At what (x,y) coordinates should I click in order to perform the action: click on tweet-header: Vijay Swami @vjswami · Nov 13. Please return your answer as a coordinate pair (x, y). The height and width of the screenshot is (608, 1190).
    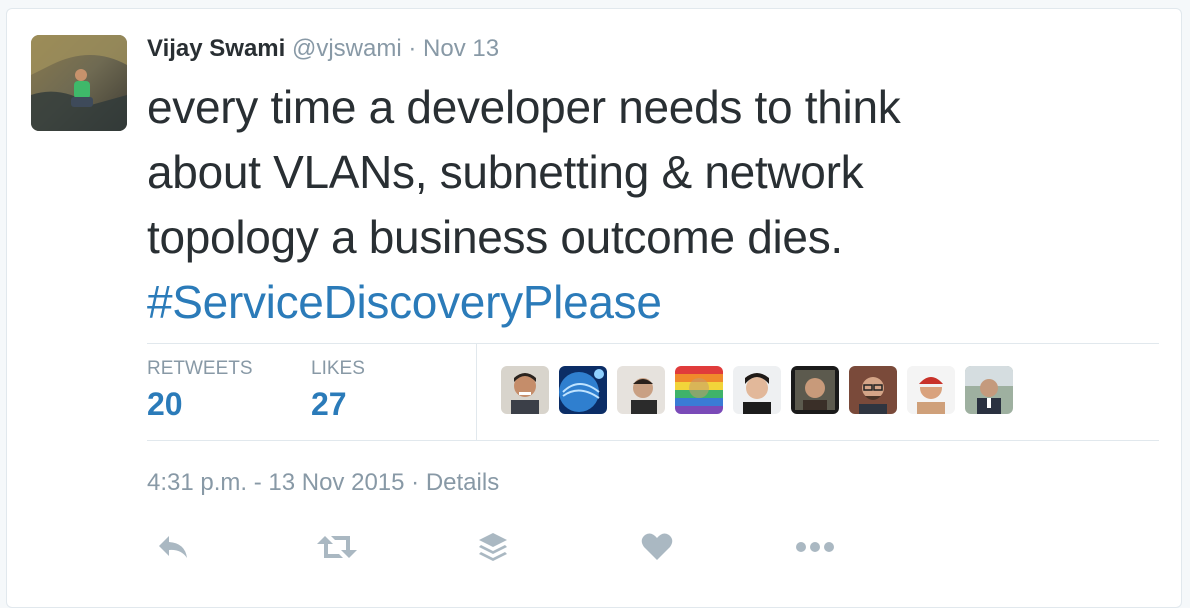
    Looking at the image, I should click on (323, 49).